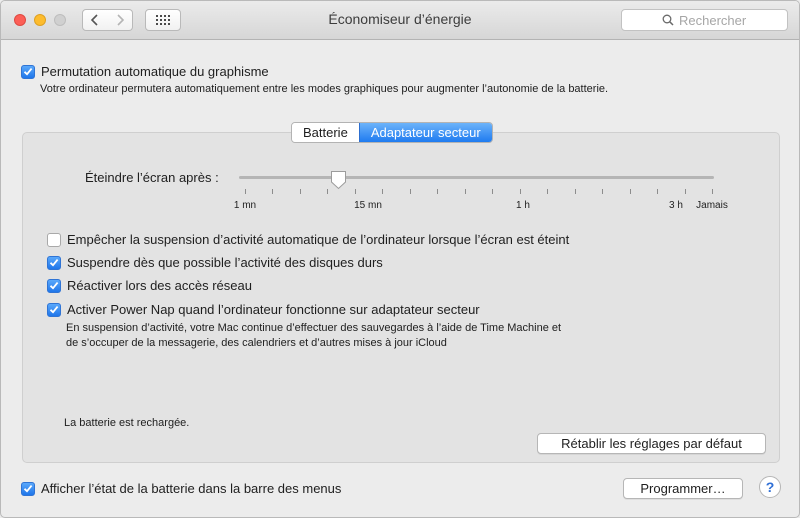 This screenshot has width=800, height=518. Describe the element at coordinates (127, 423) in the screenshot. I see `battery-status-text: La batterie est rechargée.` at that location.